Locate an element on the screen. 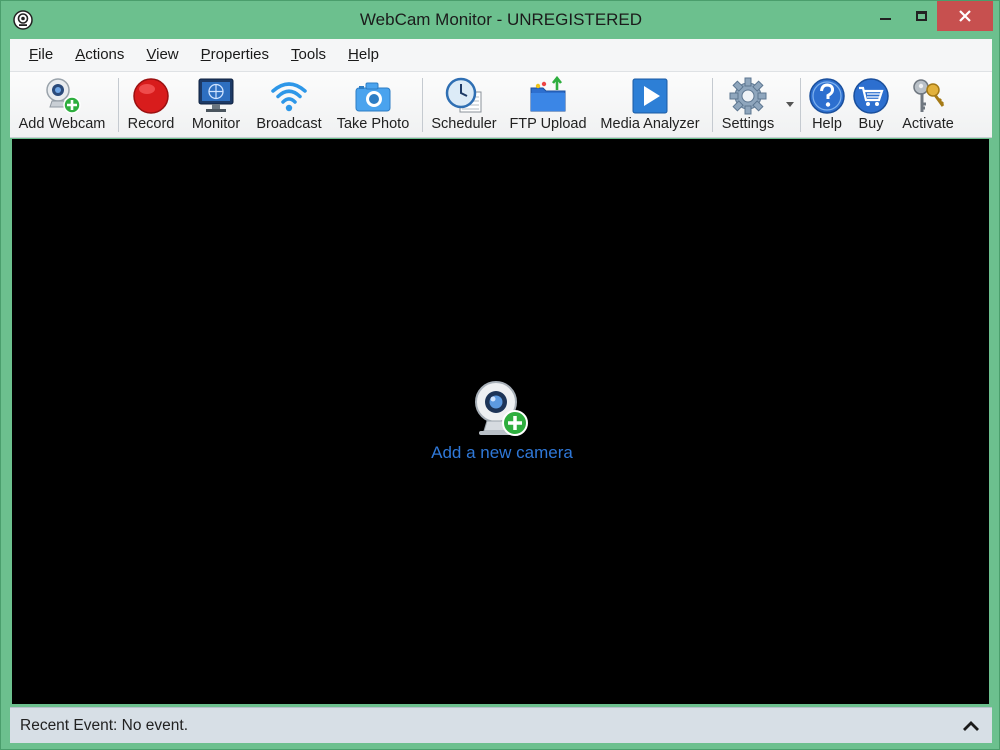 Image resolution: width=1000 pixels, height=750 pixels. menu-tools: Tools is located at coordinates (308, 55).